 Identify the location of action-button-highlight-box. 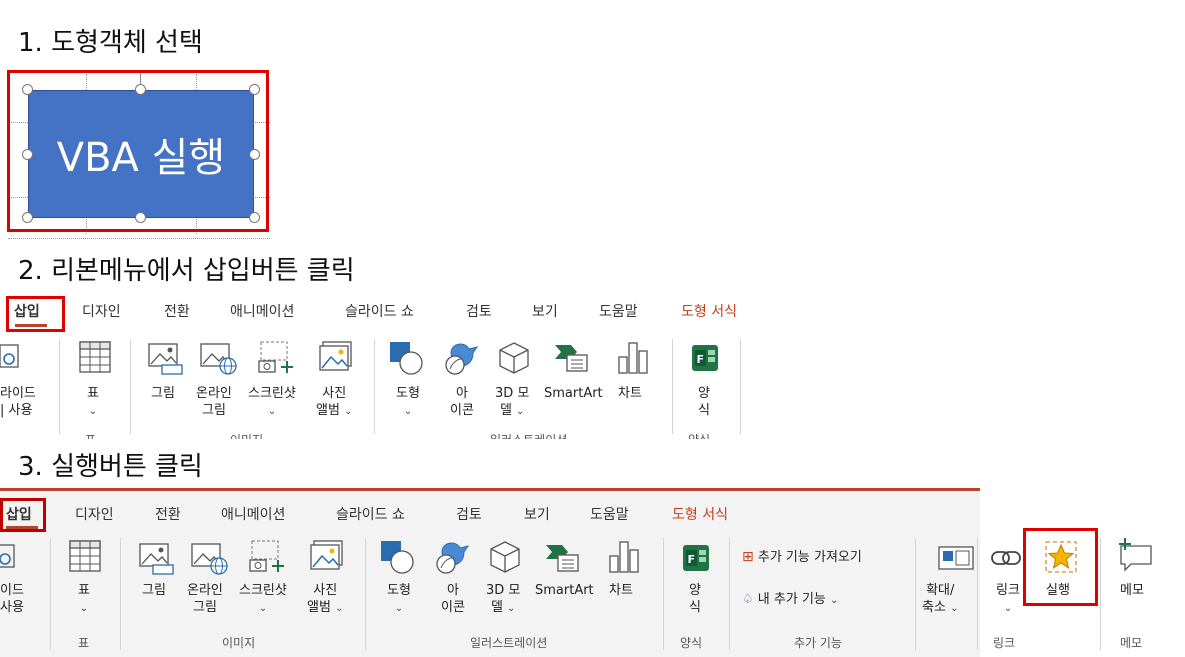
(1060, 567).